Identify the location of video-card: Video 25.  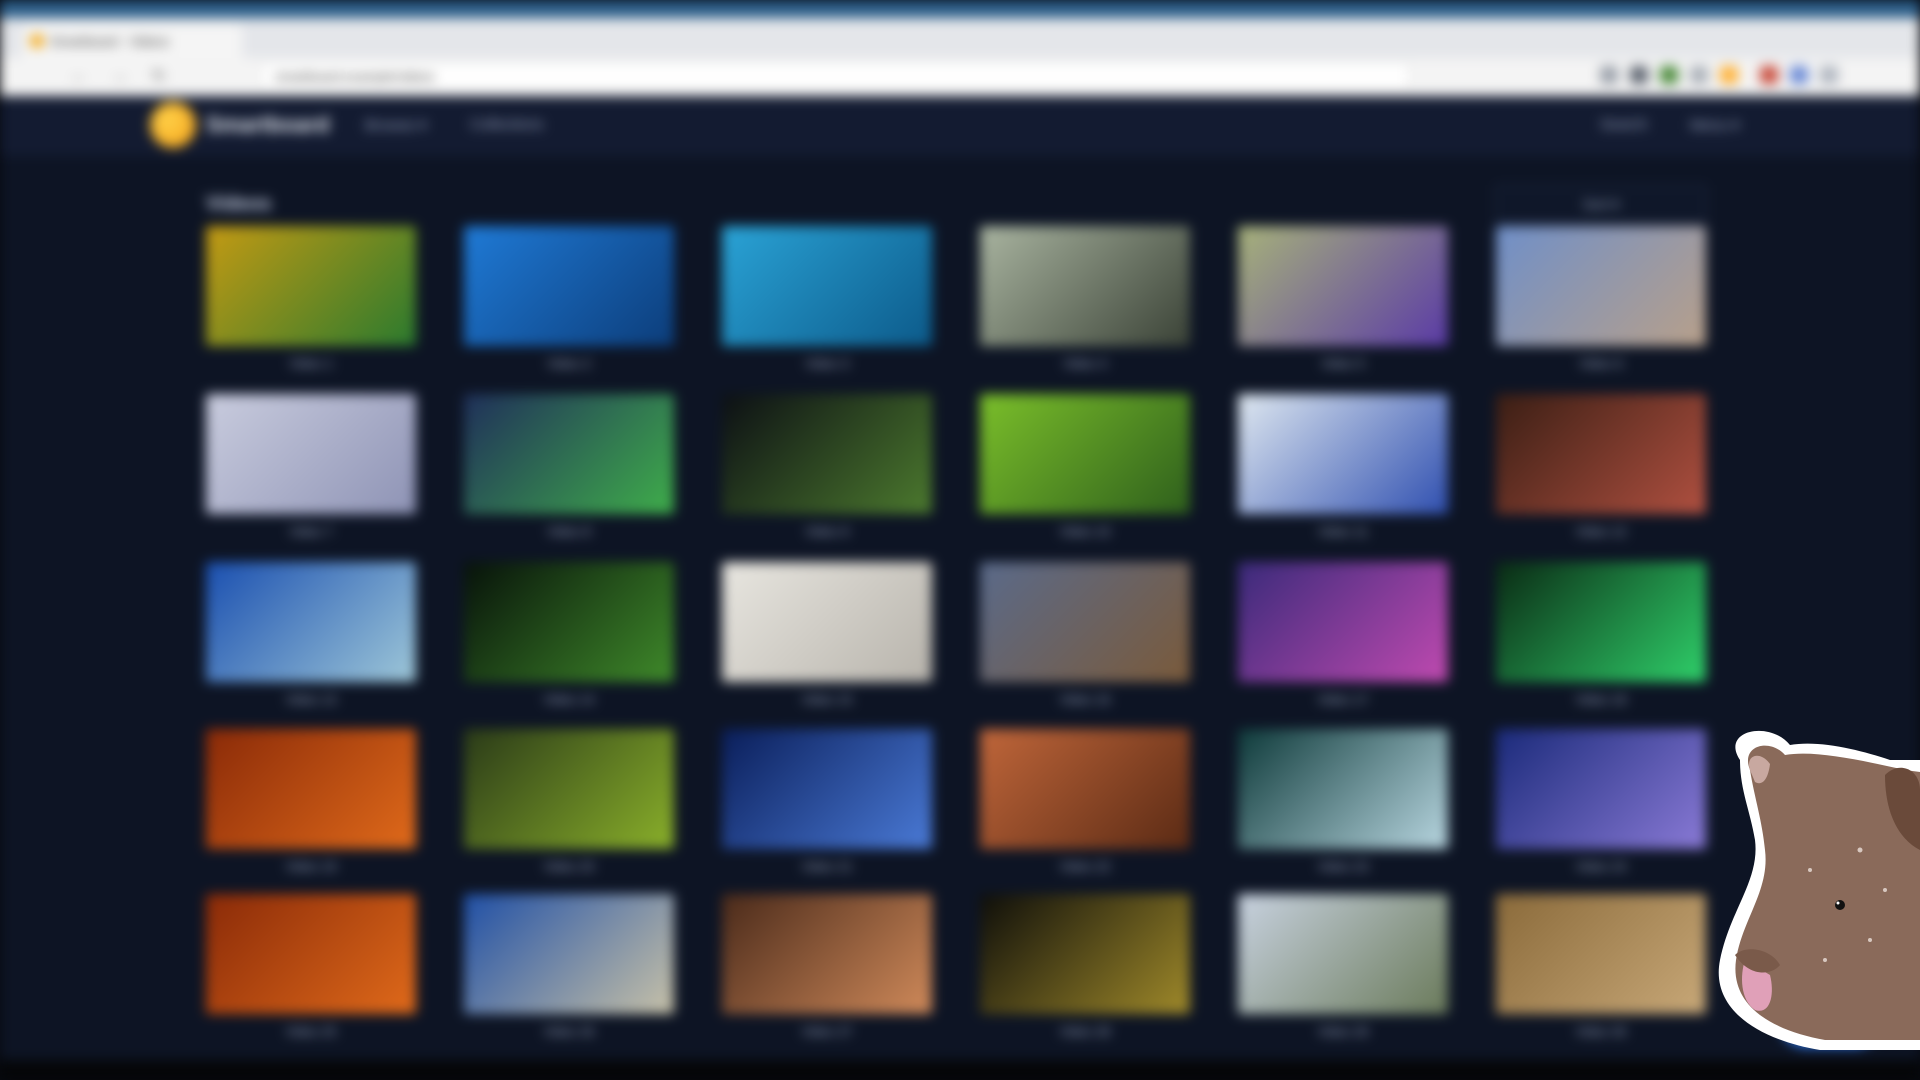
(311, 974).